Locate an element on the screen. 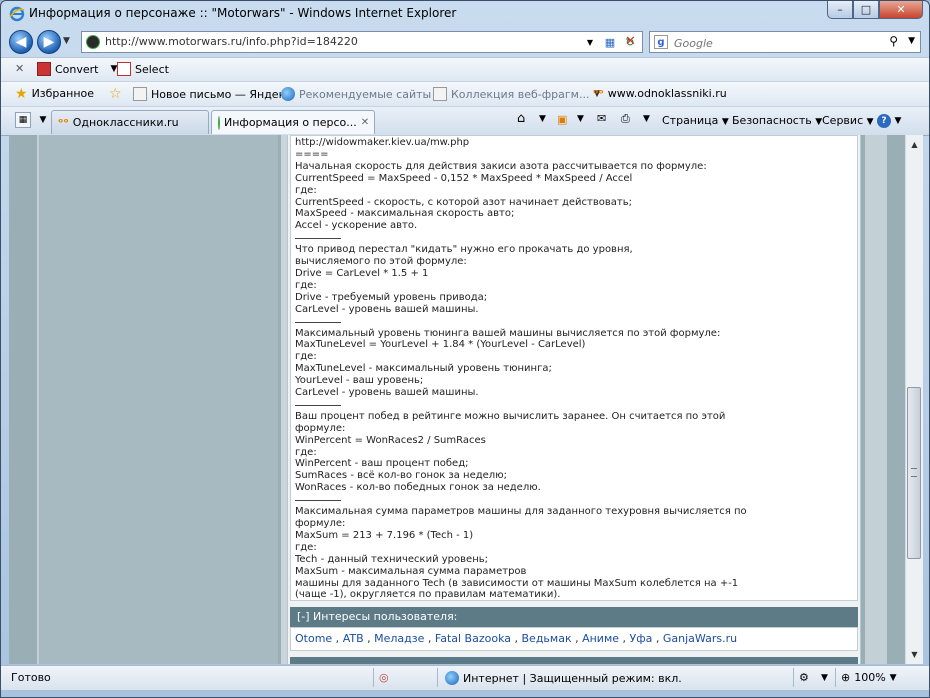 The image size is (930, 698). favorites-button: ★ Избранное is located at coordinates (55, 93).